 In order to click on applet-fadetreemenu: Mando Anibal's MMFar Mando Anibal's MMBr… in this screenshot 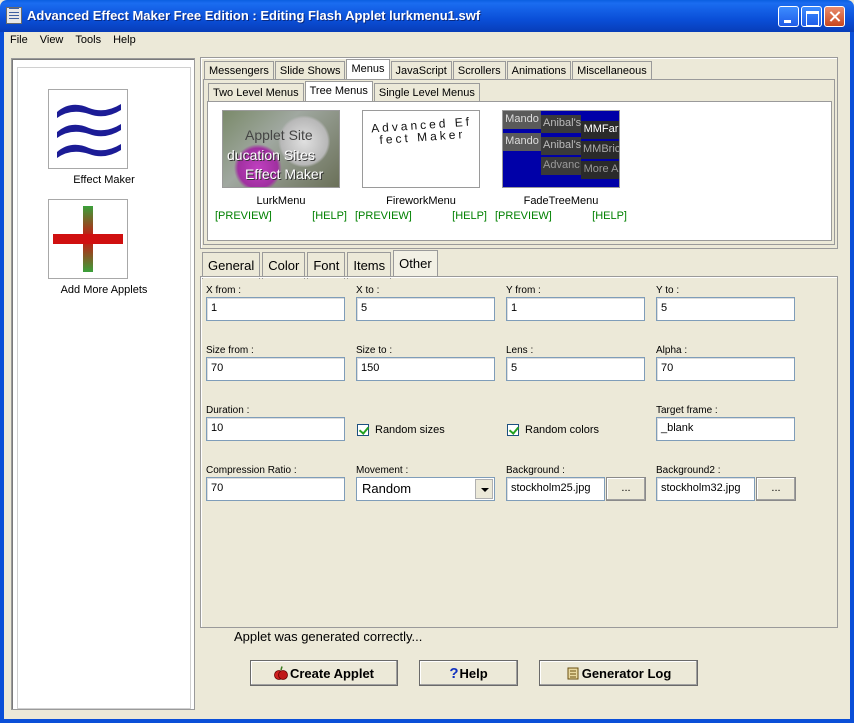, I will do `click(561, 166)`.